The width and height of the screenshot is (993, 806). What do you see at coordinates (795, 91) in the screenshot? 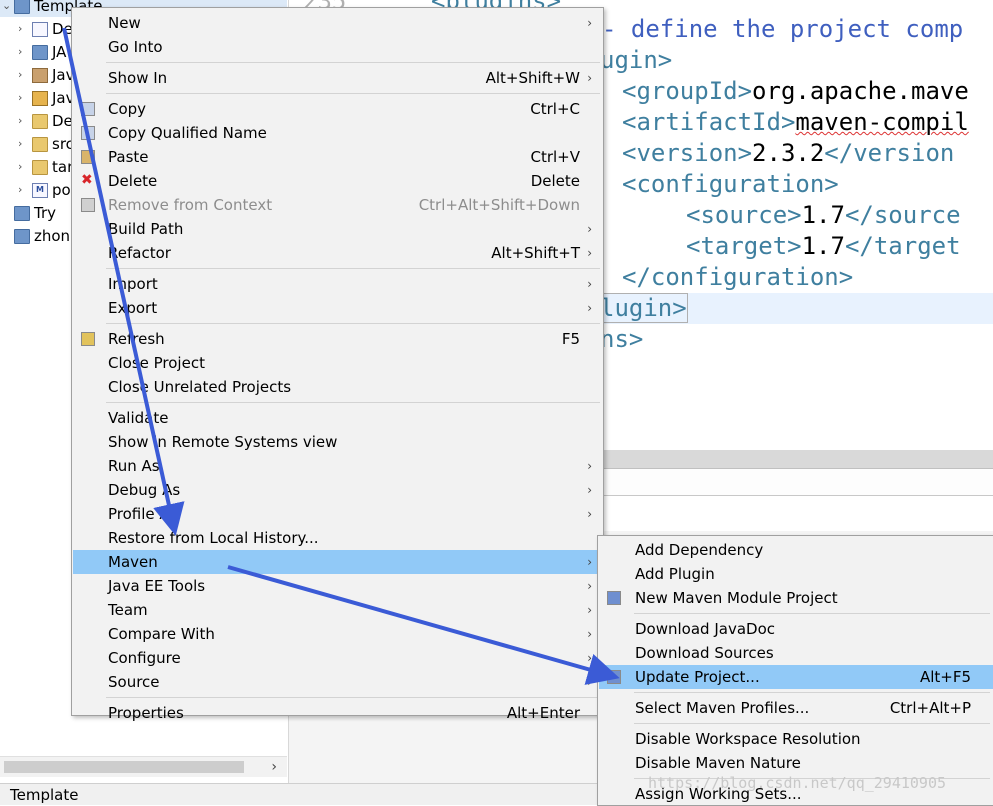
I see `code-line: <groupId>org.apache.mave` at bounding box center [795, 91].